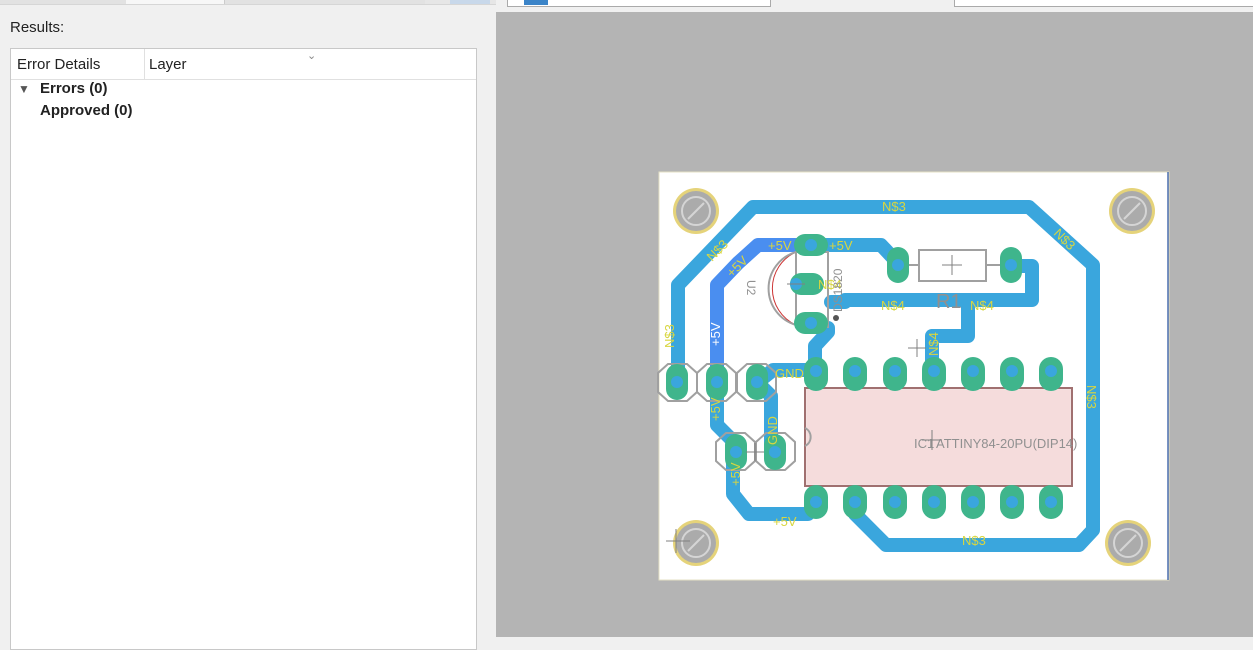 The width and height of the screenshot is (1253, 650). What do you see at coordinates (893, 305) in the screenshot?
I see `net-label-n4-b: N$4` at bounding box center [893, 305].